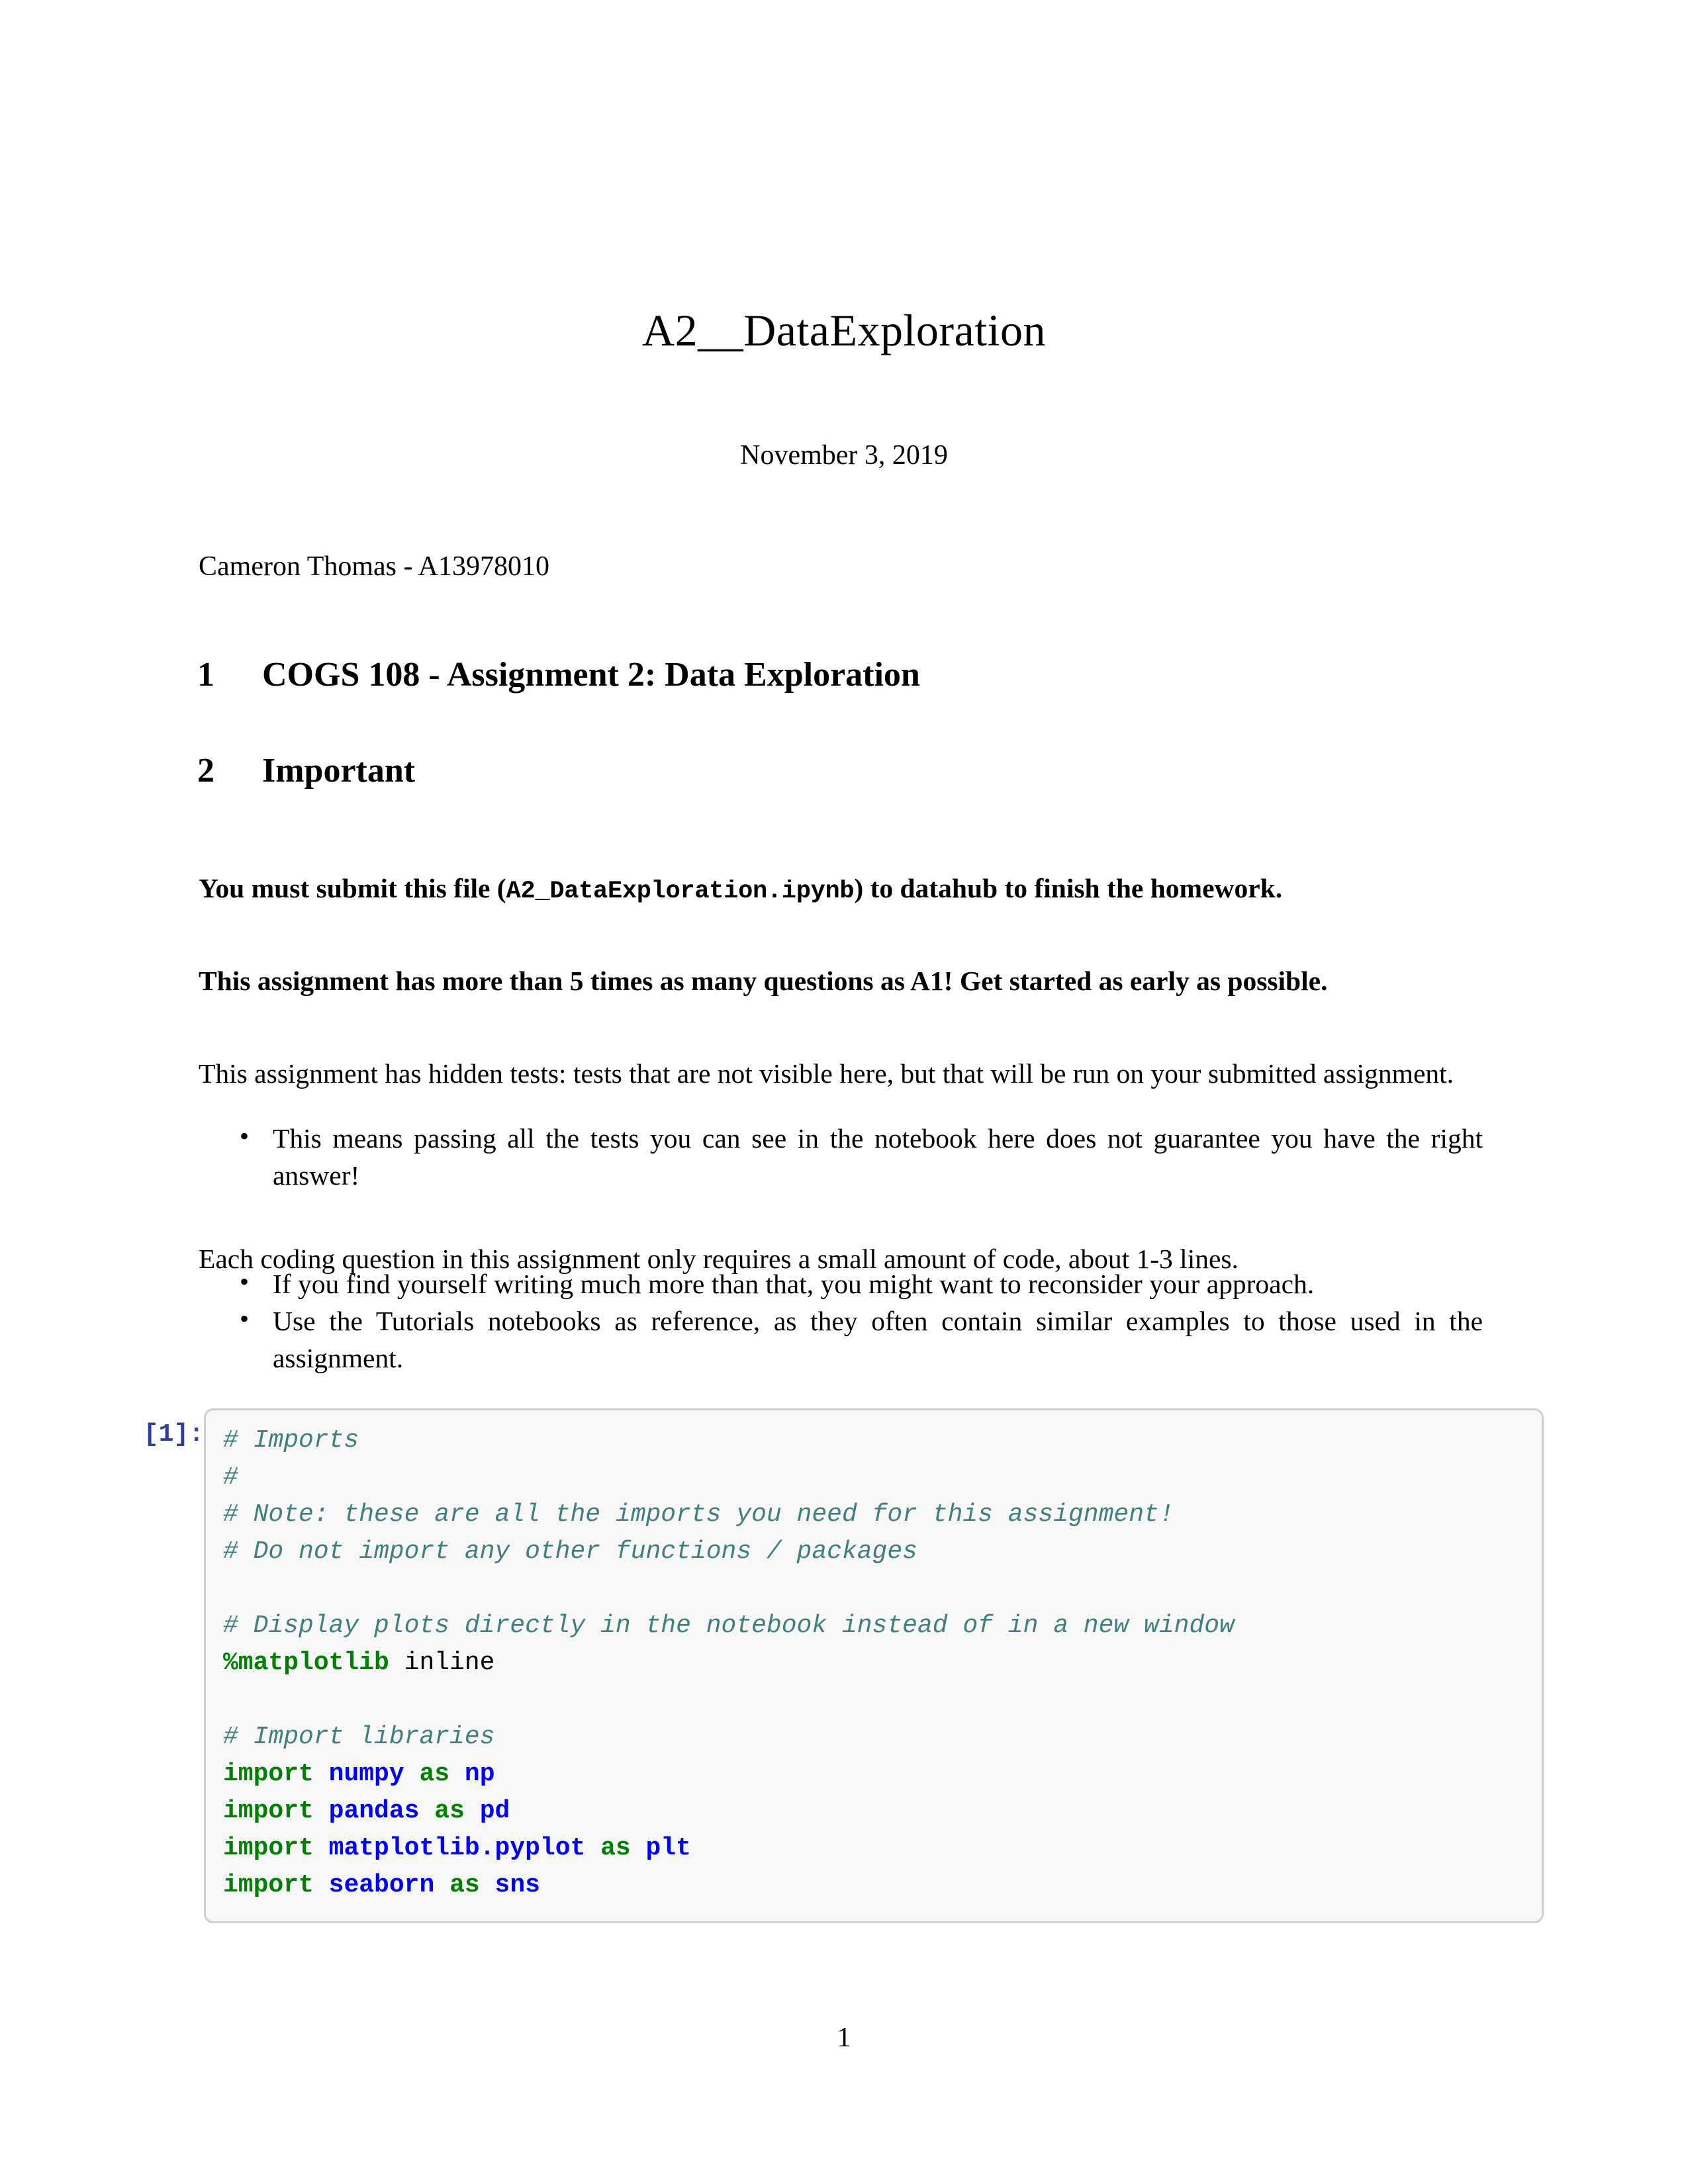 The height and width of the screenshot is (2184, 1688). What do you see at coordinates (668, 1848) in the screenshot?
I see `code-token: plt` at bounding box center [668, 1848].